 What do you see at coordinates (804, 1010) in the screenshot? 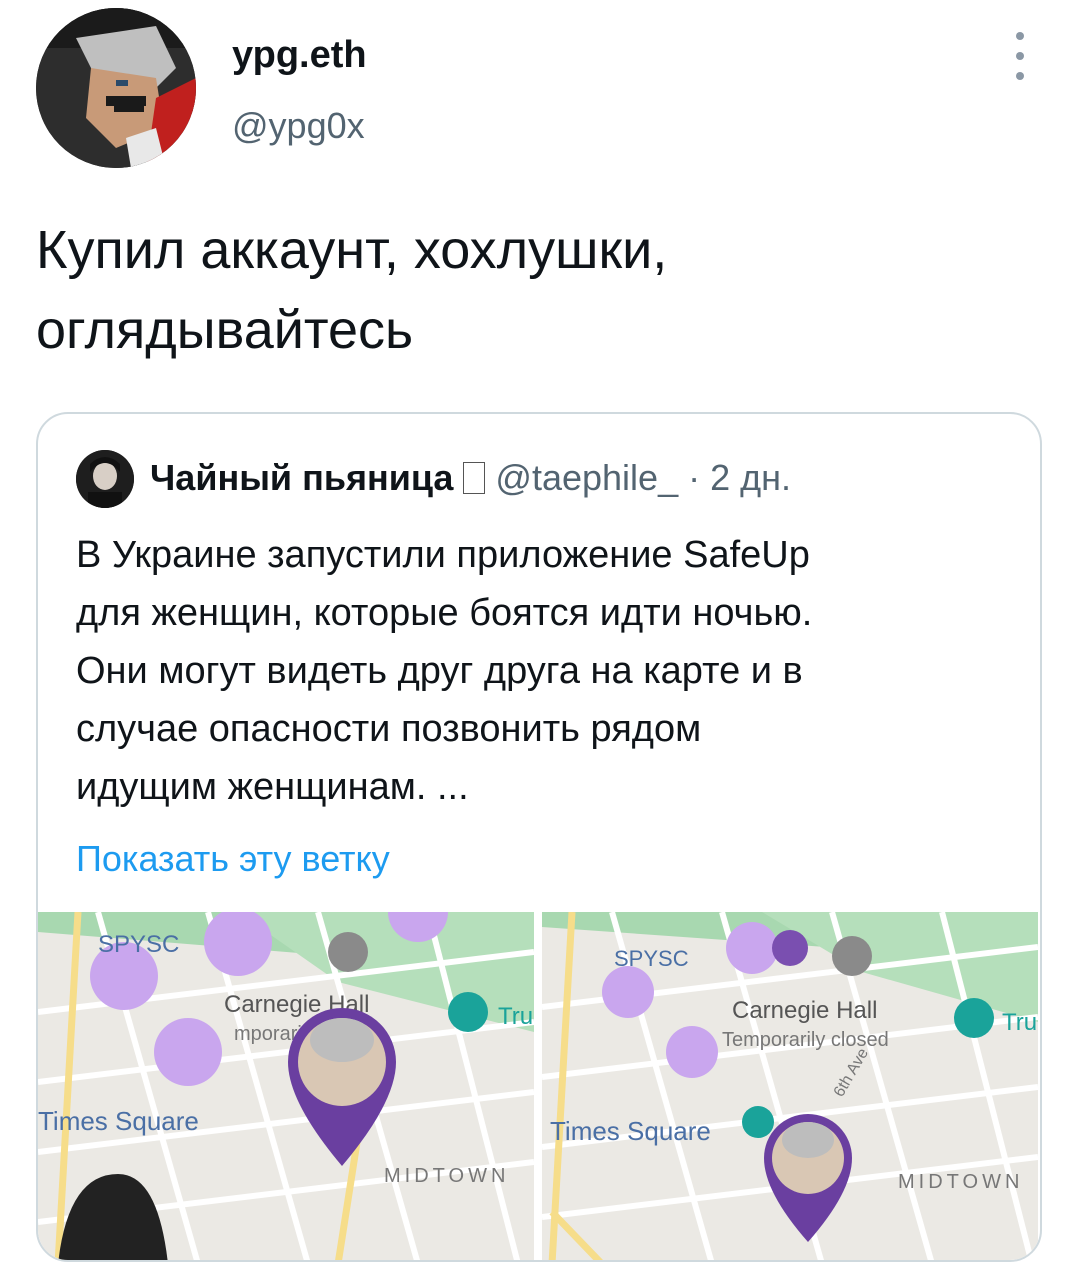
I see `hall-label: Carnegie Hall` at bounding box center [804, 1010].